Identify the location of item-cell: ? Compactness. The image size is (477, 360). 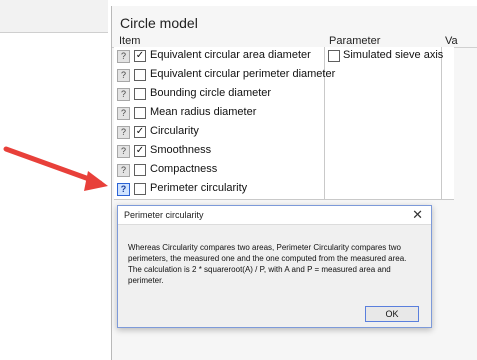
(219, 170).